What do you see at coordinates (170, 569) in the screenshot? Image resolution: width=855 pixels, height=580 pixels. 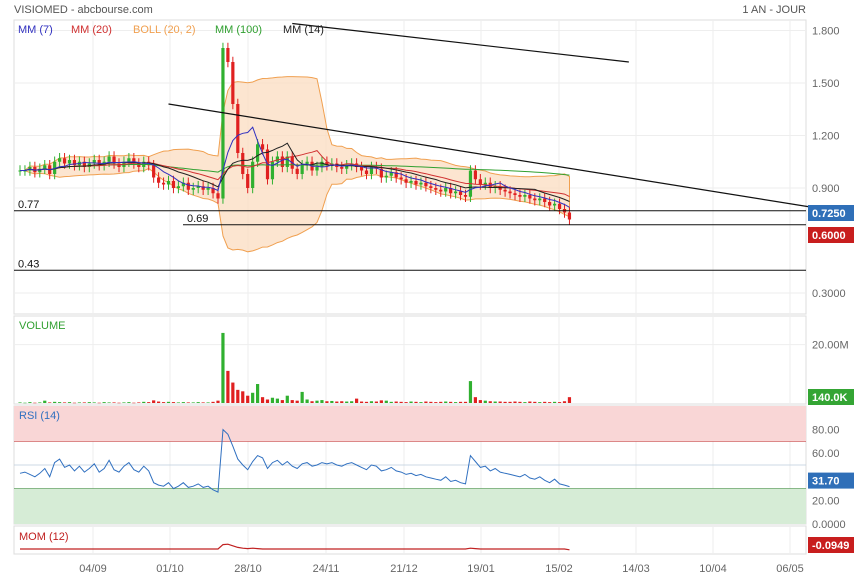 I see `x-tick-label: 01/10` at bounding box center [170, 569].